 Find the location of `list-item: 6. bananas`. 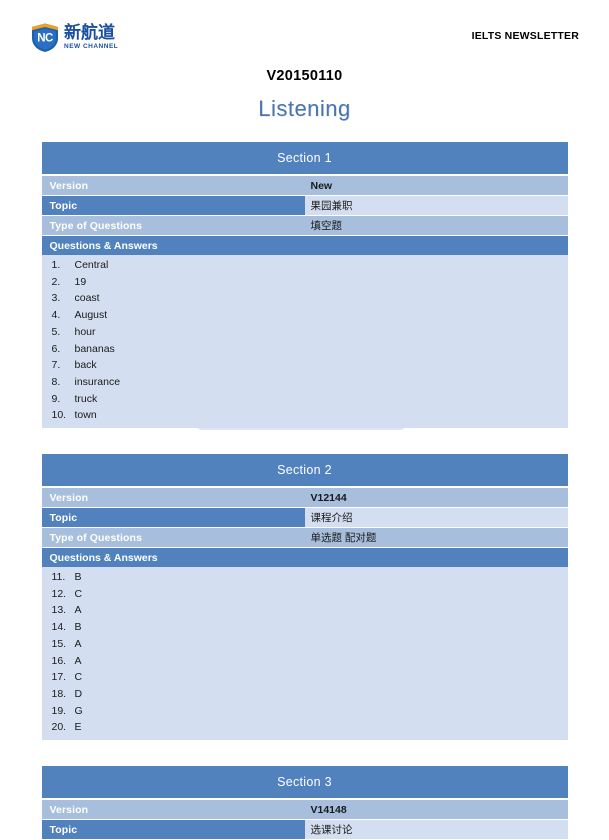

list-item: 6. bananas is located at coordinates (305, 349).